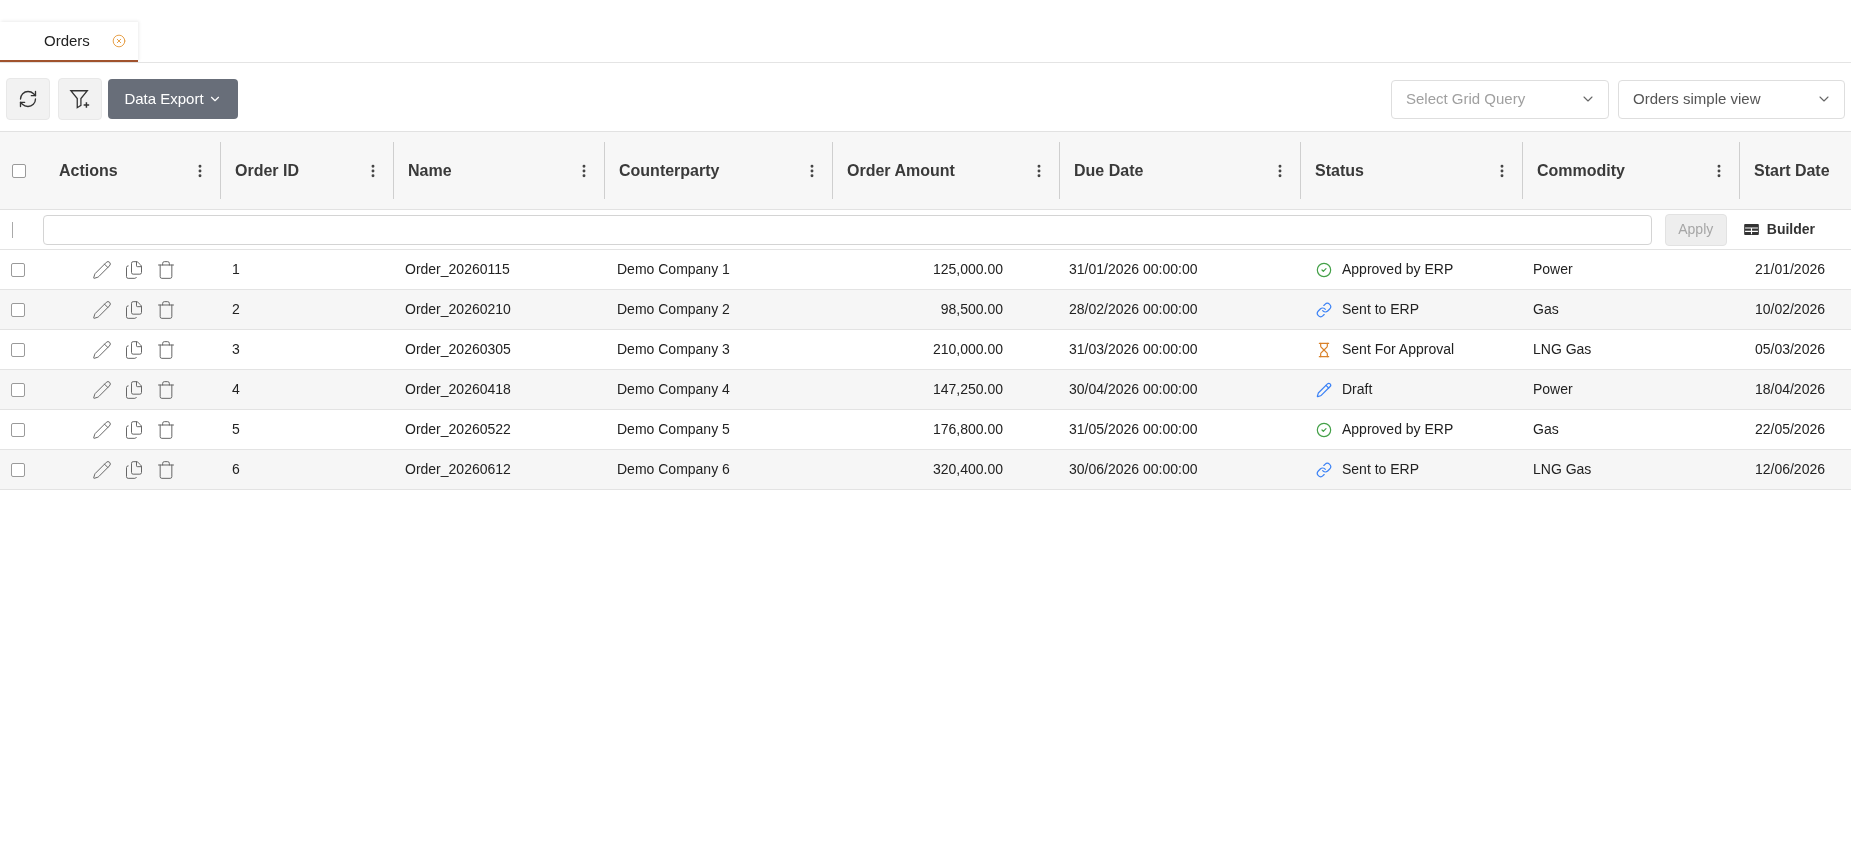 This screenshot has height=850, width=1851. What do you see at coordinates (1581, 170) in the screenshot?
I see `column-header: Commodity` at bounding box center [1581, 170].